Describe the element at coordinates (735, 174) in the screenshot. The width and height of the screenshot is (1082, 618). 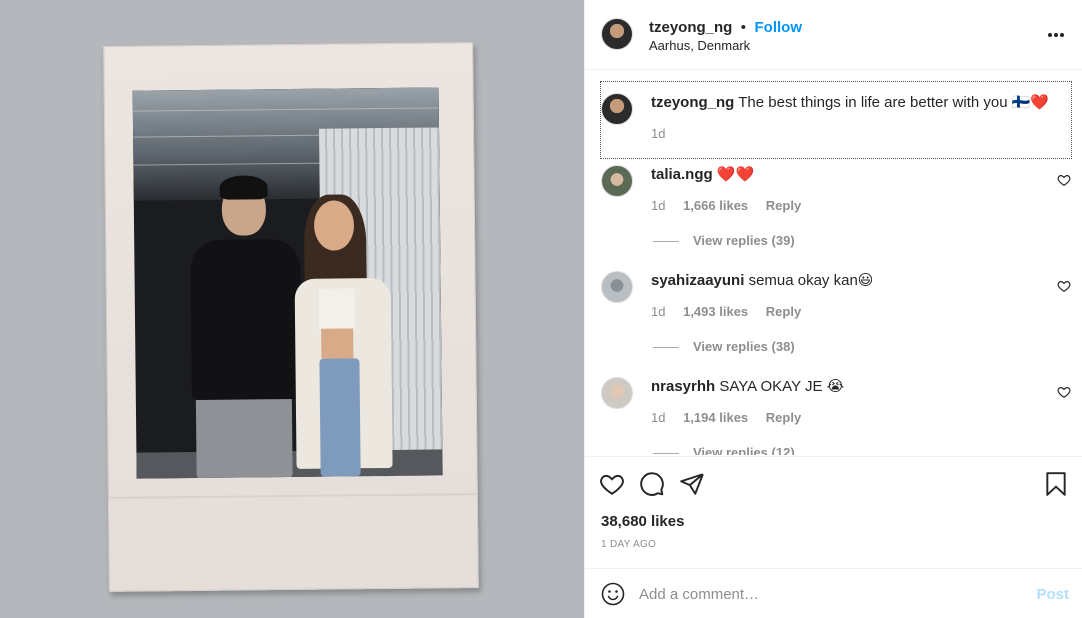
I see `comment-text: ❤️❤️` at that location.